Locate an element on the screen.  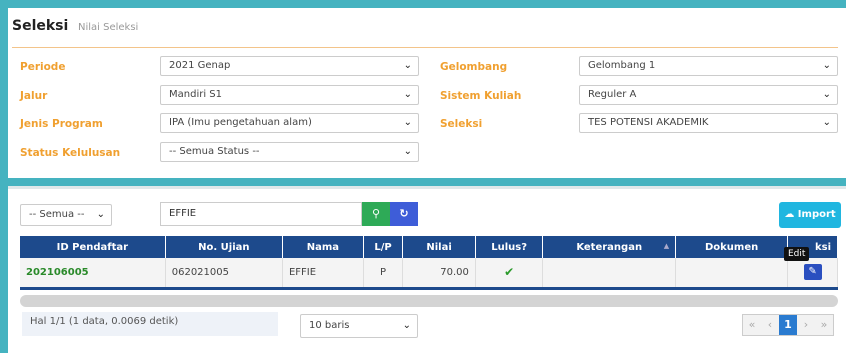
refresh-icon: ↻ is located at coordinates (404, 213).